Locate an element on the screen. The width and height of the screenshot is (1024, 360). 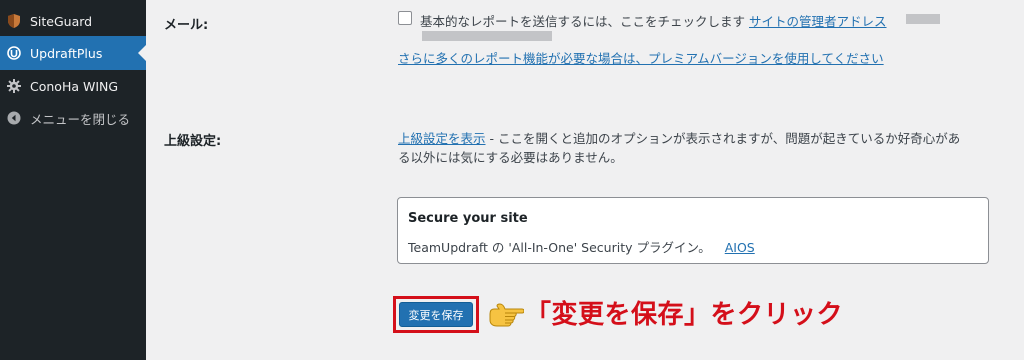
sidebar-item-conoha-wing: ConoHa WING is located at coordinates (73, 86).